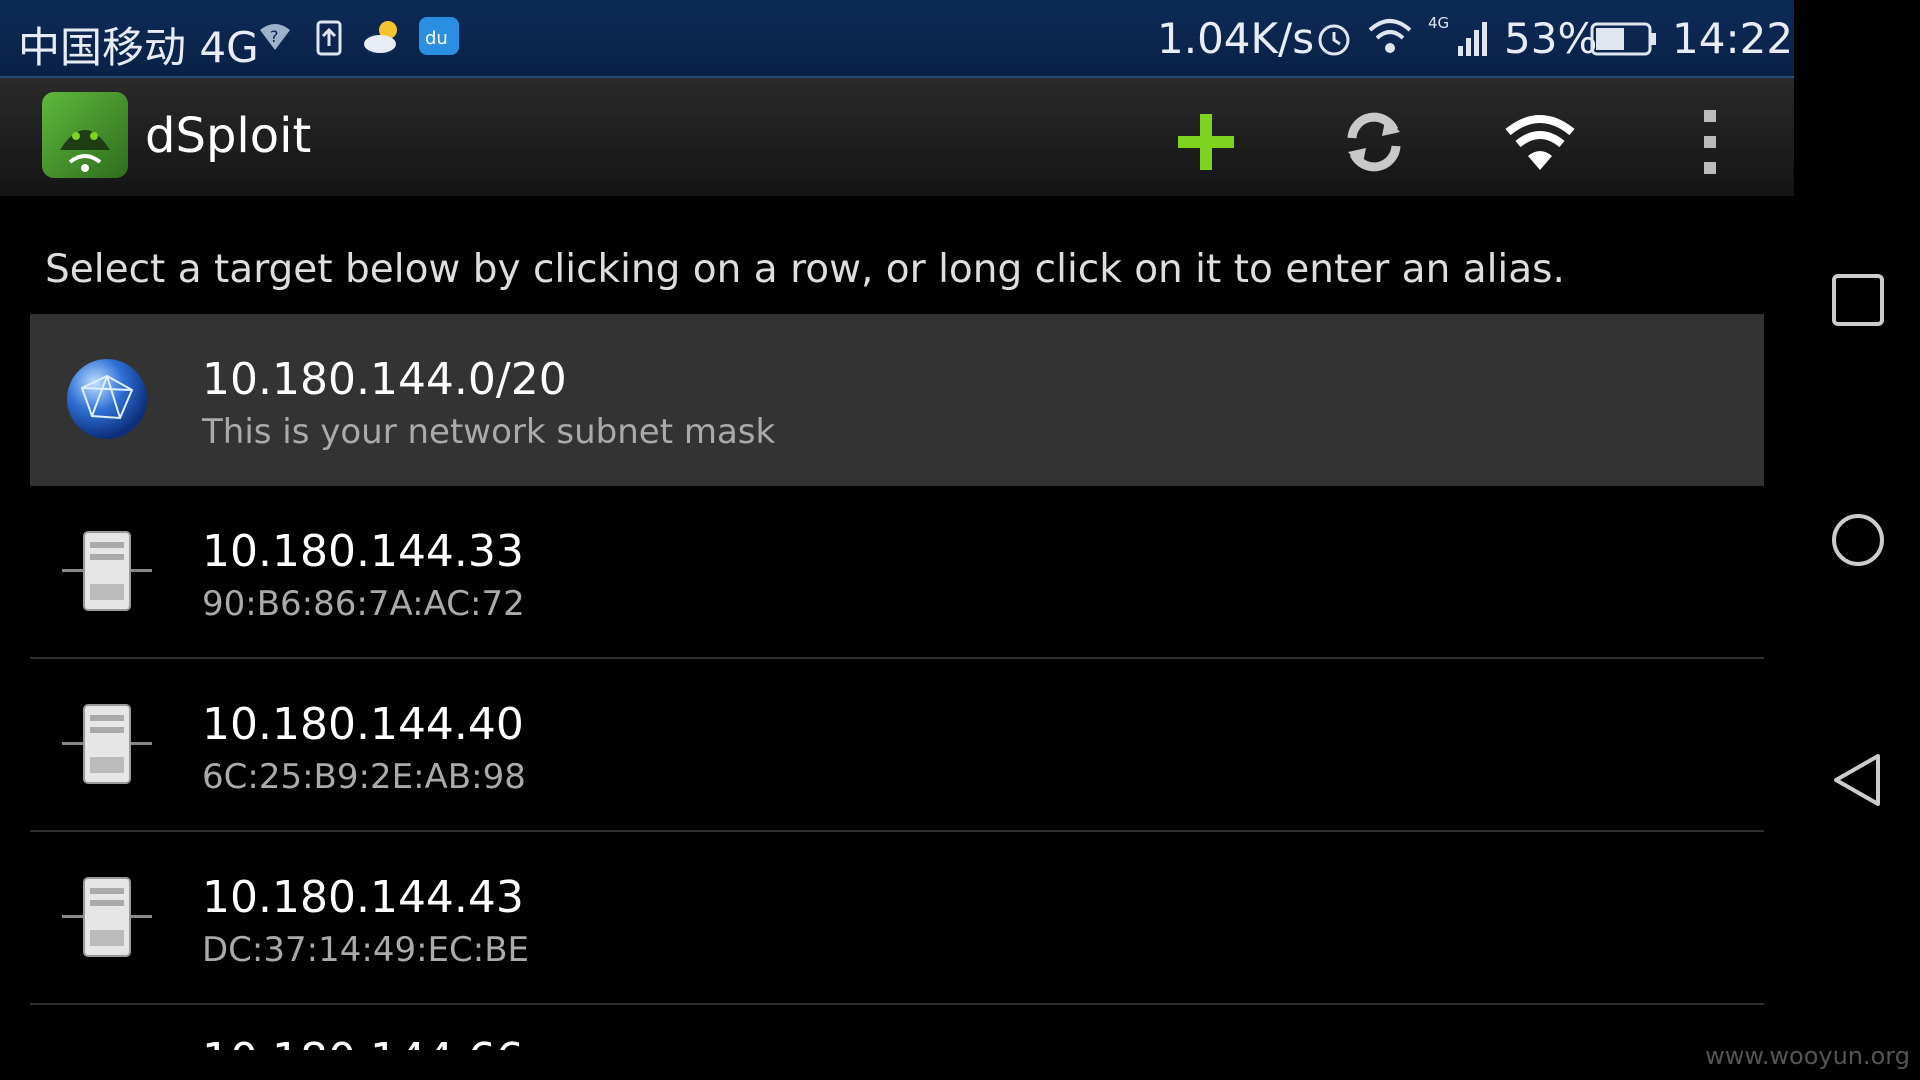  I want to click on target-row-partial: 10.180.144.66, so click(897, 1030).